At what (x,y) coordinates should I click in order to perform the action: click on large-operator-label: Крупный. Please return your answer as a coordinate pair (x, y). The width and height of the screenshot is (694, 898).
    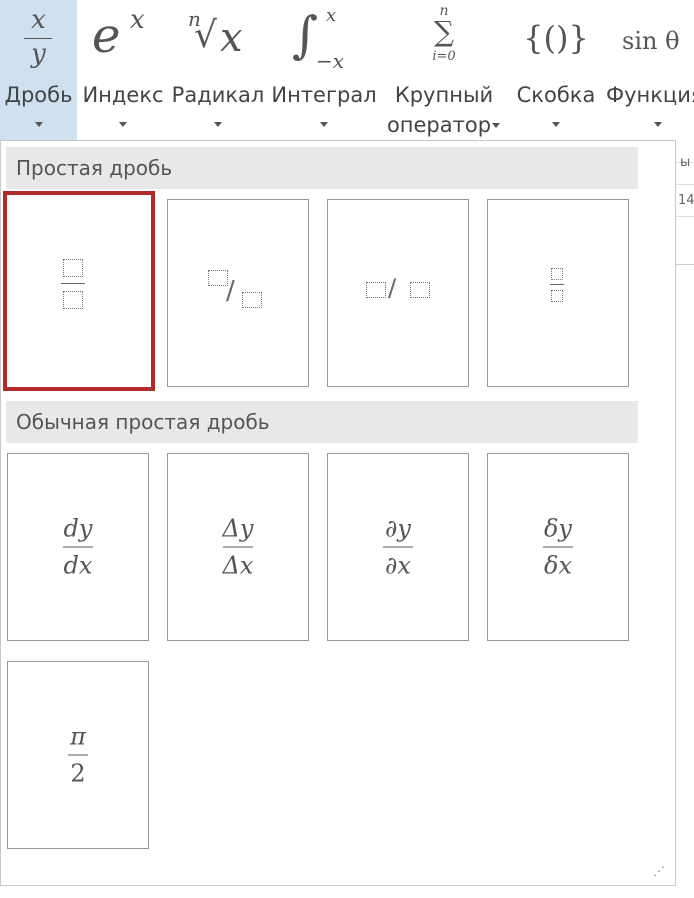
    Looking at the image, I should click on (444, 95).